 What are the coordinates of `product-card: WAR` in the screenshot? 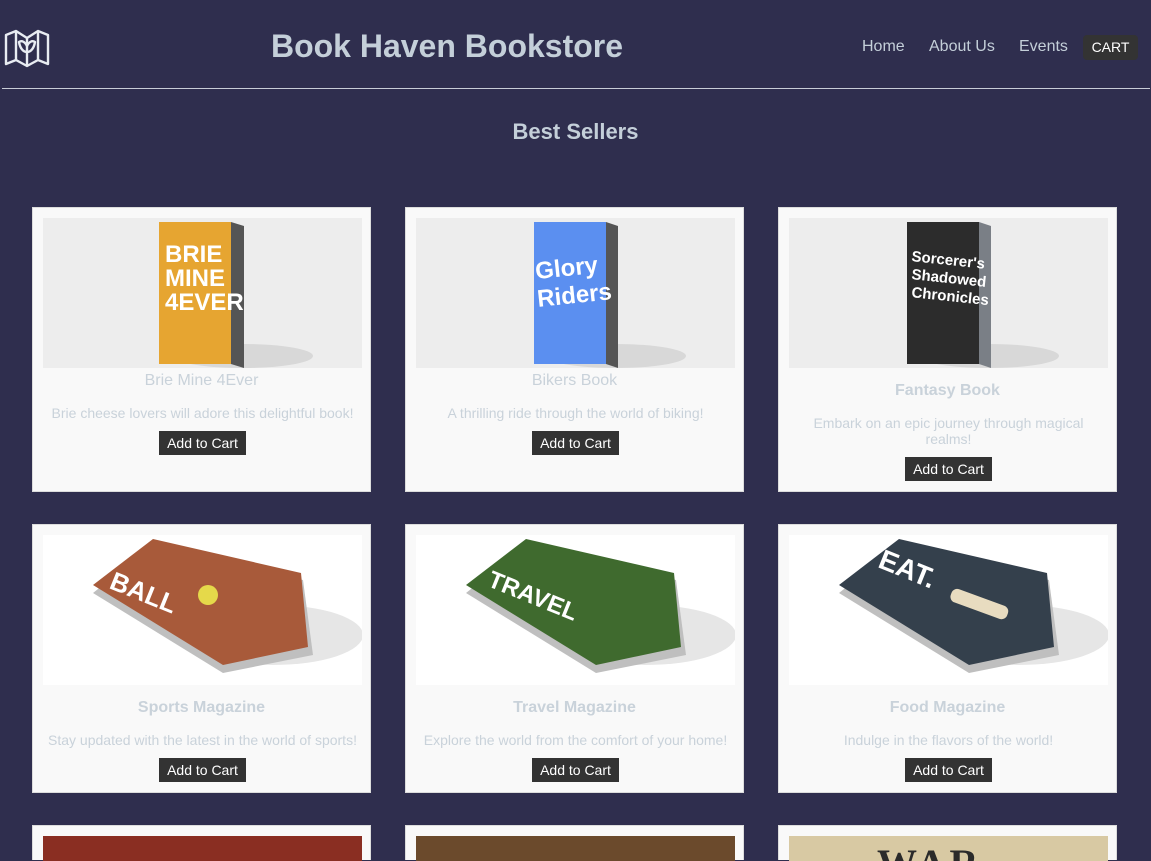 It's located at (947, 843).